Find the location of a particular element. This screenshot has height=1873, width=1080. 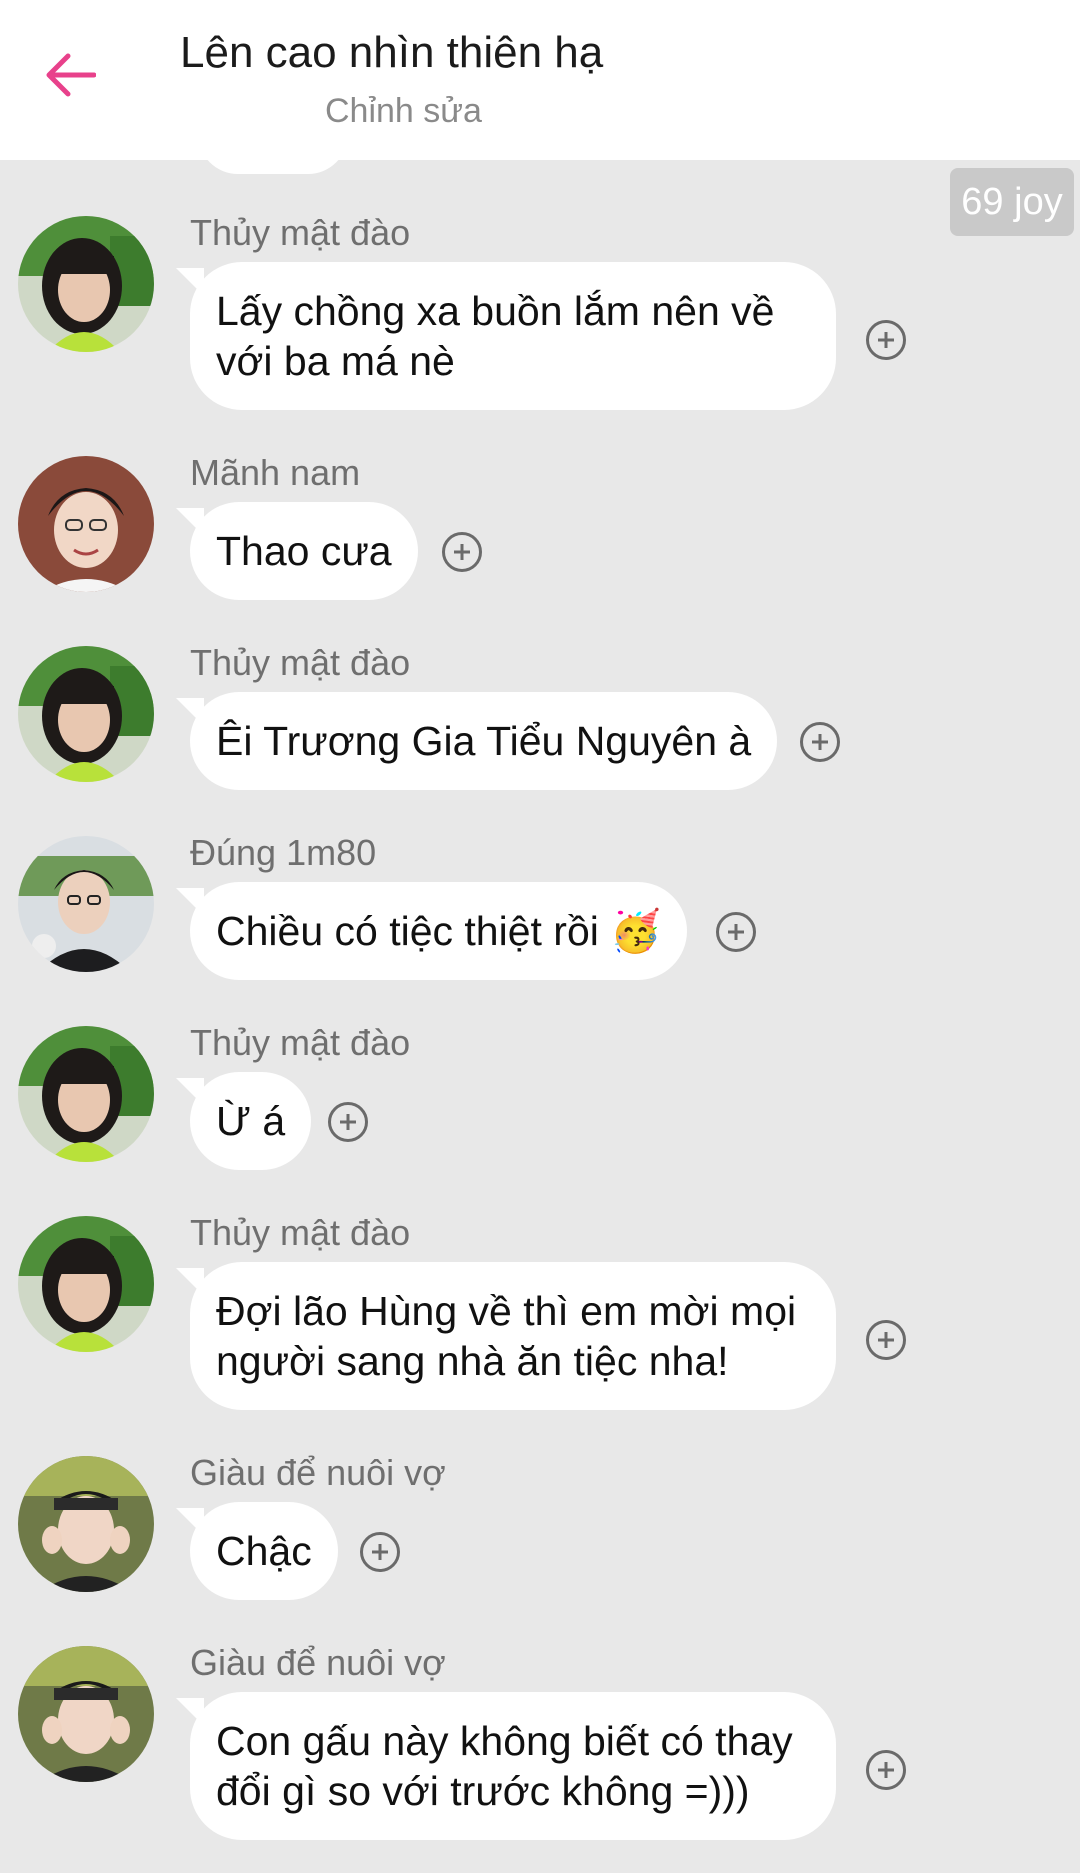

joy-badge: 69 joy is located at coordinates (1012, 202).